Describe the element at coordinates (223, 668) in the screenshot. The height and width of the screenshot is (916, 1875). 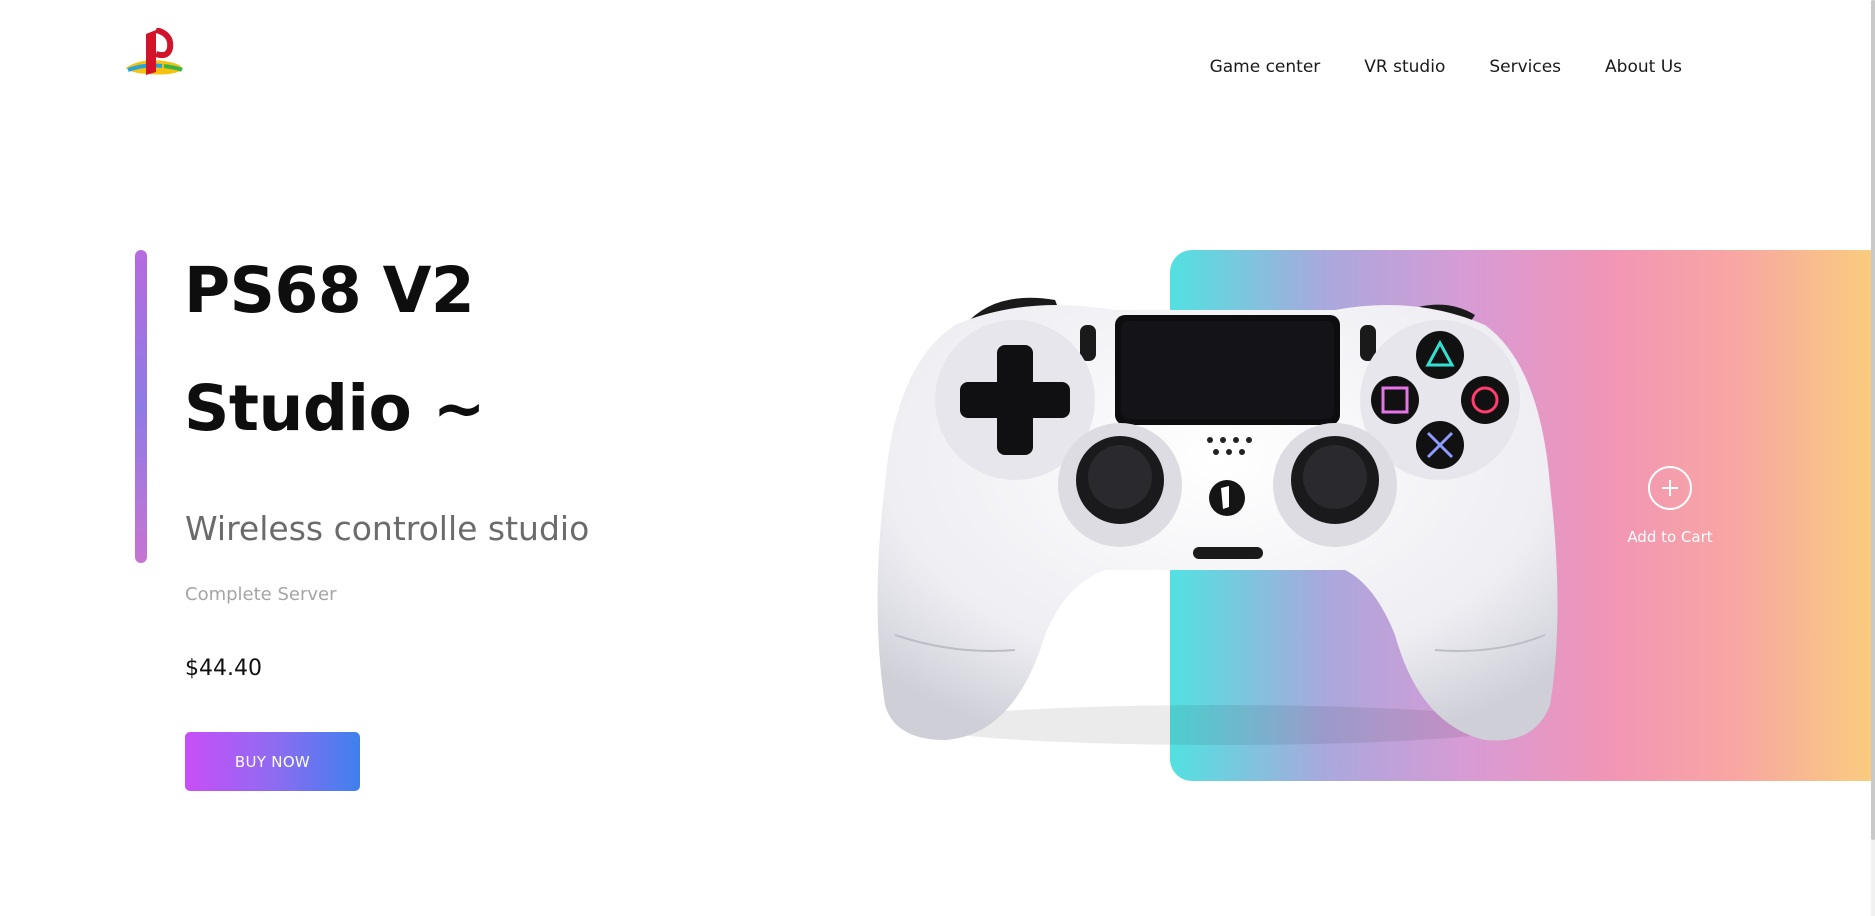
I see `product-price: $44.40` at that location.